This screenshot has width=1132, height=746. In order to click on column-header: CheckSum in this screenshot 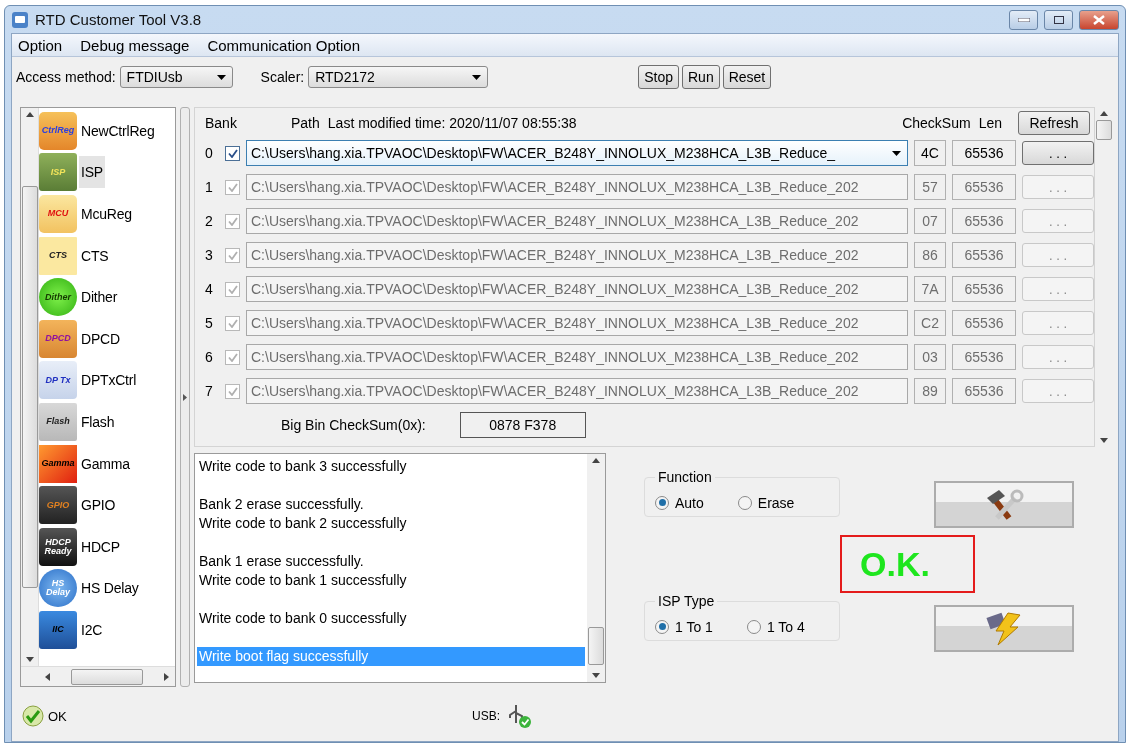, I will do `click(936, 123)`.